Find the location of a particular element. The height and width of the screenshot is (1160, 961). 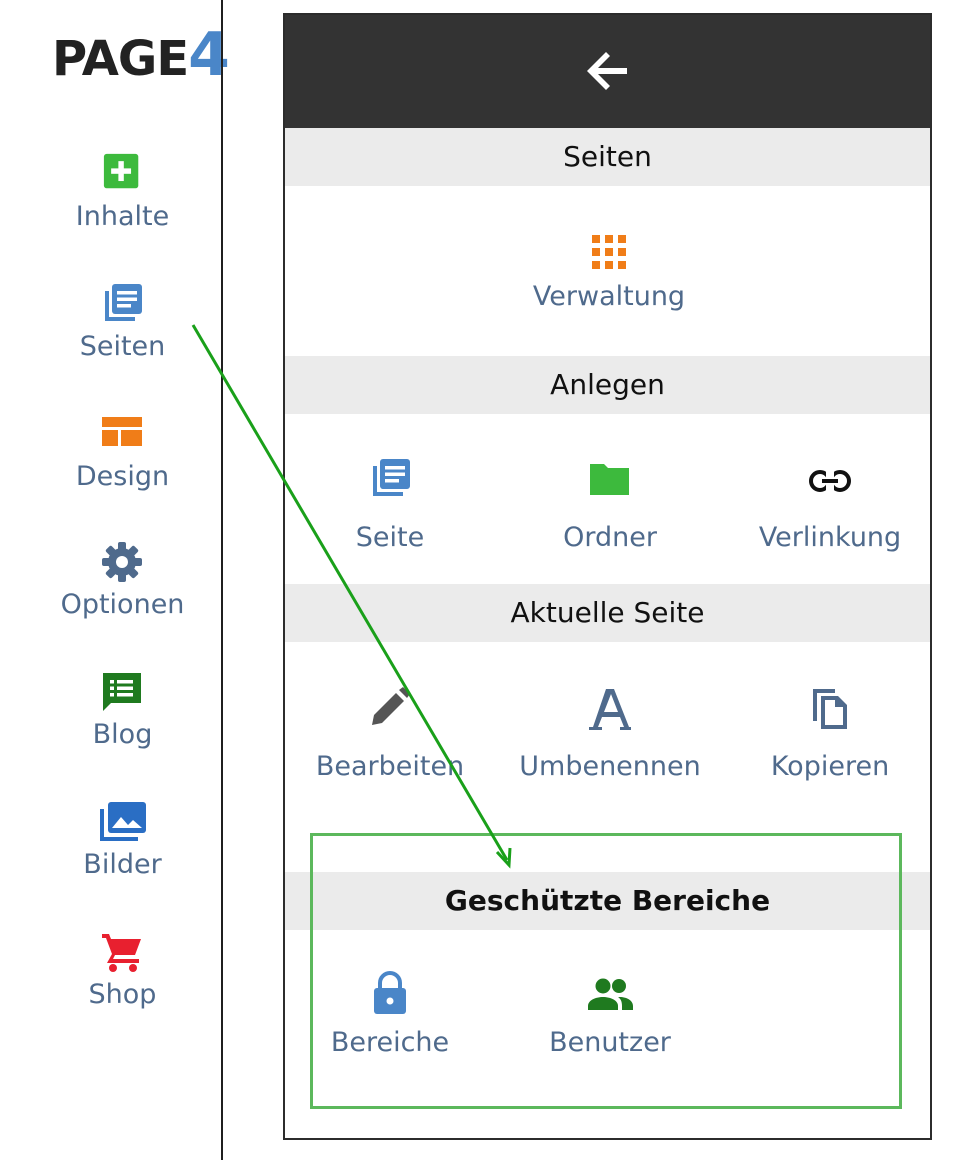

folder-icon is located at coordinates (609, 479).